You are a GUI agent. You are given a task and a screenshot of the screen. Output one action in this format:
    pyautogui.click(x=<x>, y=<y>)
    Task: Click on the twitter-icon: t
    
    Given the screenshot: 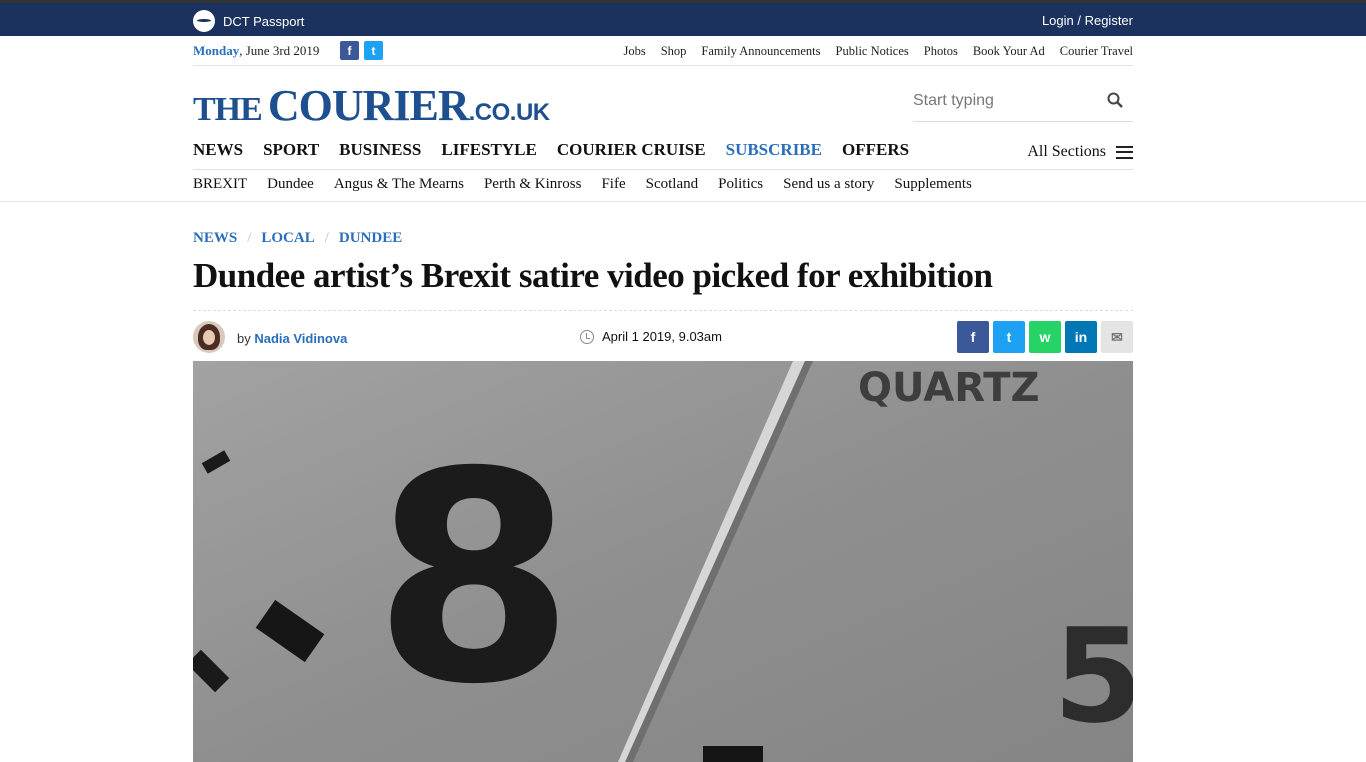 What is the action you would take?
    pyautogui.click(x=373, y=50)
    